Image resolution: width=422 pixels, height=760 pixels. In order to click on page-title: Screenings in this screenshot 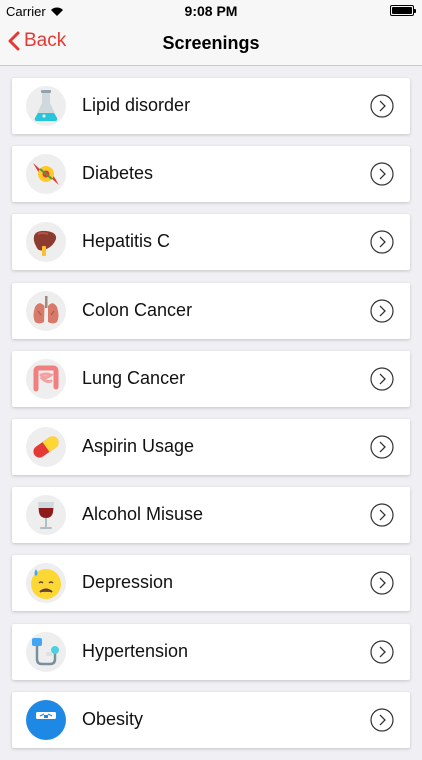, I will do `click(211, 43)`.